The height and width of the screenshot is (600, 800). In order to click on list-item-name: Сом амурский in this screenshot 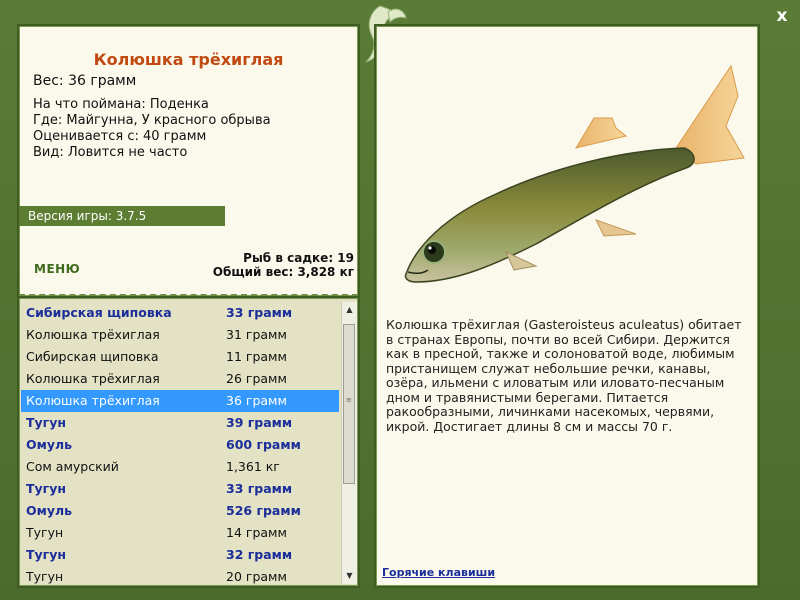, I will do `click(72, 466)`.